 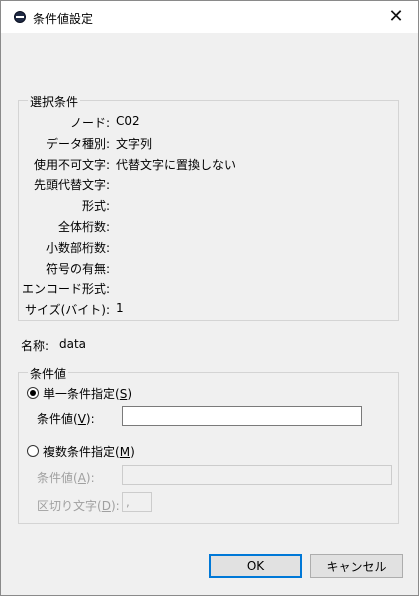 I want to click on app-icon, so click(x=20, y=17).